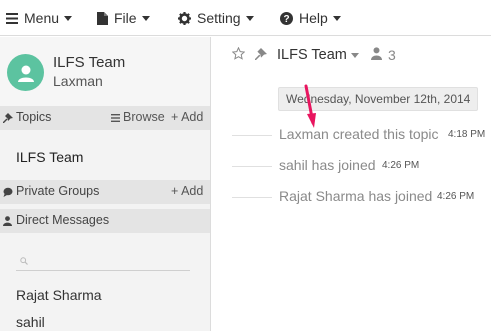 The width and height of the screenshot is (491, 331). What do you see at coordinates (78, 81) in the screenshot?
I see `user-name: Laxman` at bounding box center [78, 81].